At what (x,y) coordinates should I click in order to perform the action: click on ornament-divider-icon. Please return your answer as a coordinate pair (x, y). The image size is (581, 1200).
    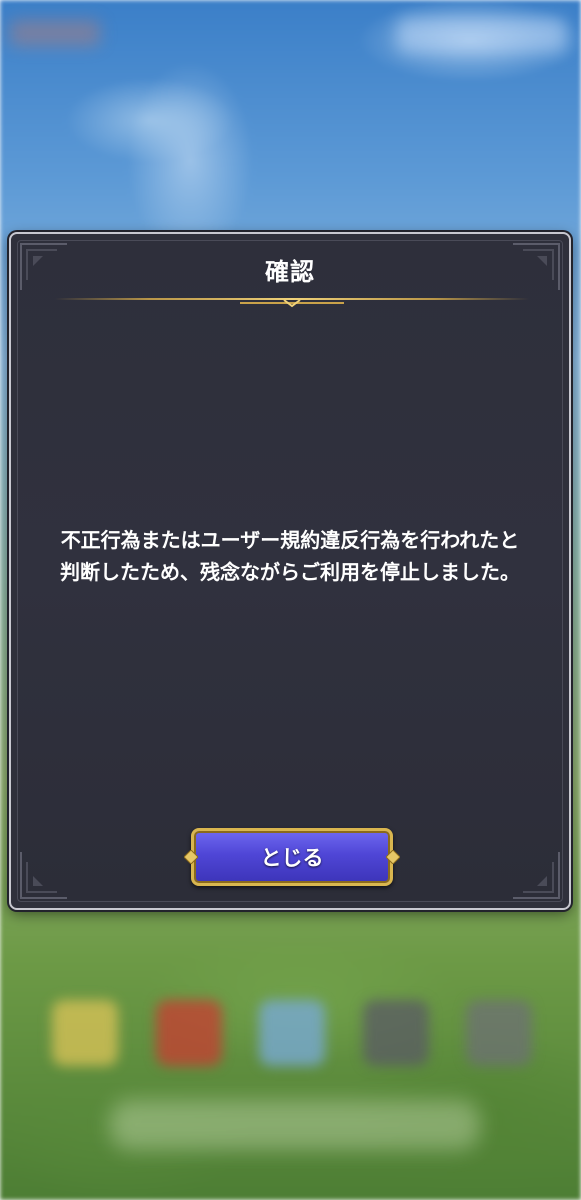
    Looking at the image, I should click on (292, 303).